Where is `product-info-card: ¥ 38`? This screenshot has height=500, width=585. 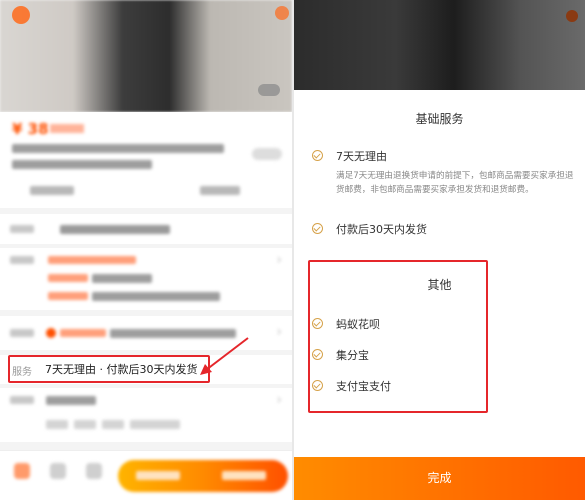
product-info-card: ¥ 38 is located at coordinates (146, 160).